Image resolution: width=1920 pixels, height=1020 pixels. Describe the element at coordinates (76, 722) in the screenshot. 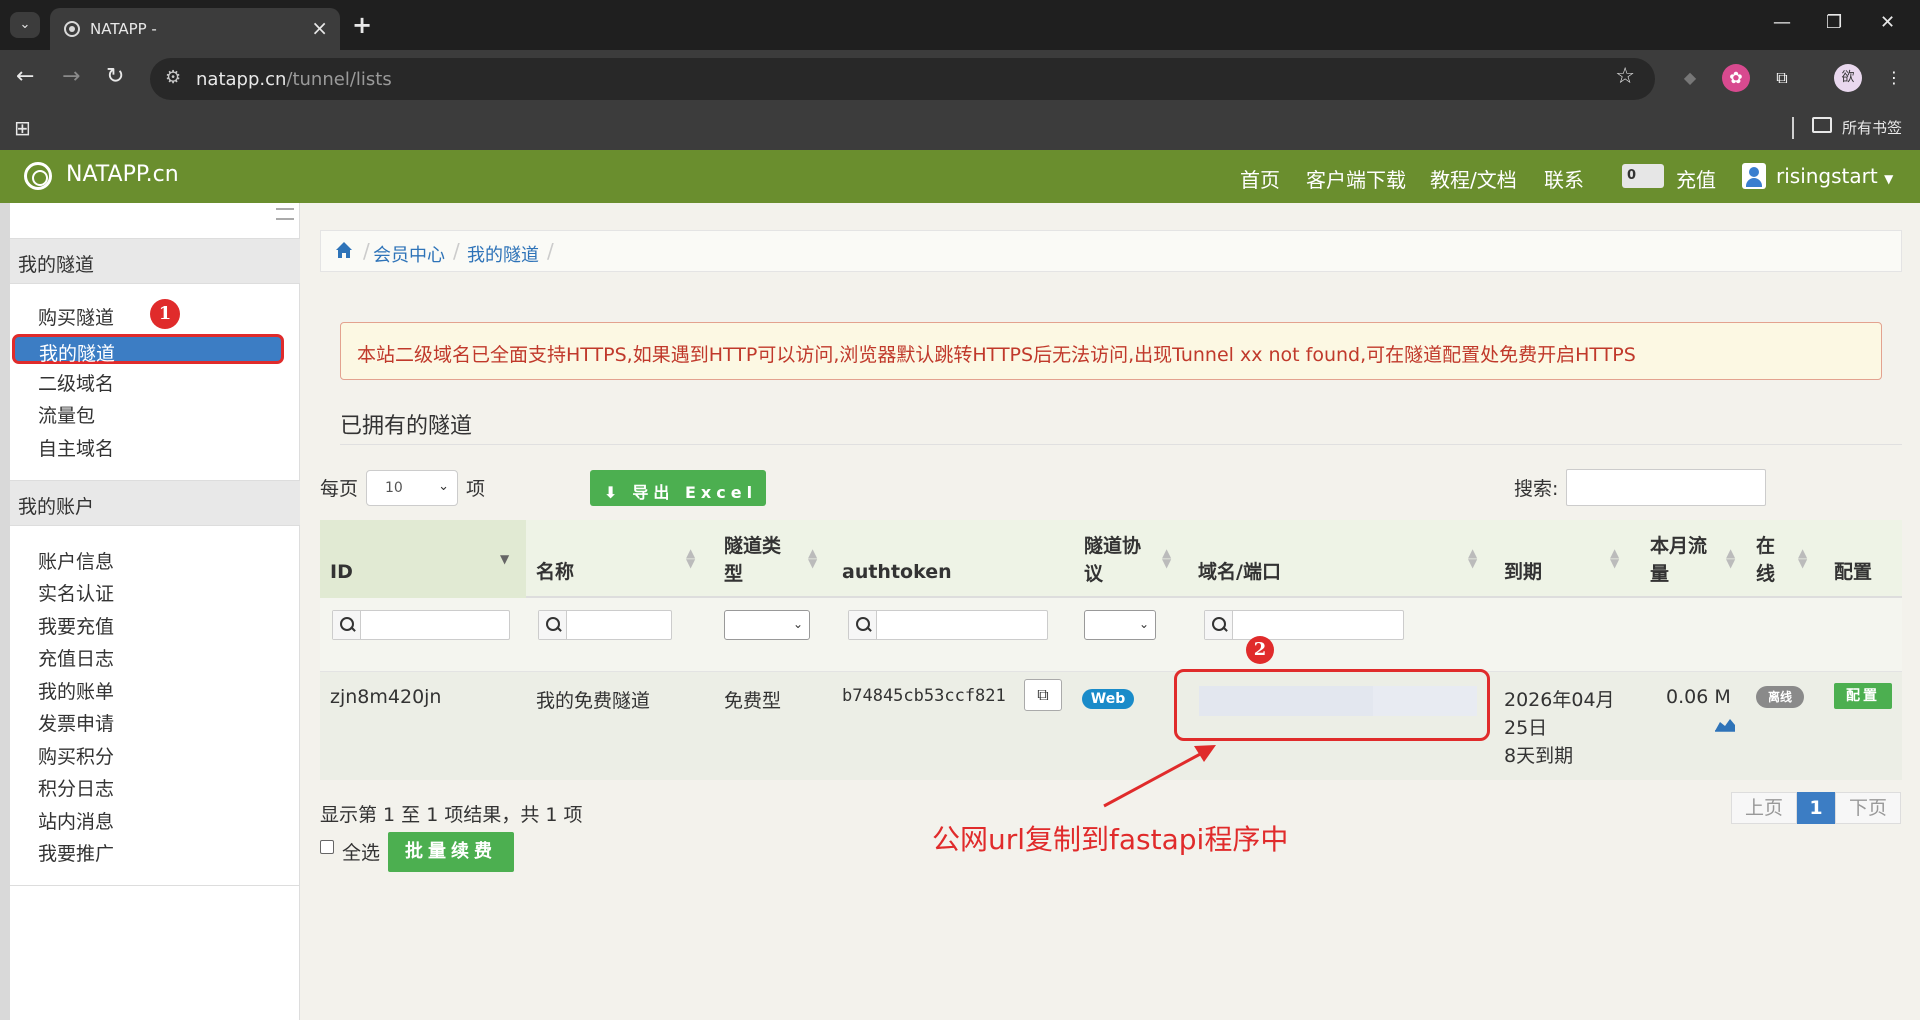

I see `sidebar-item-invoice: 发票申请` at that location.